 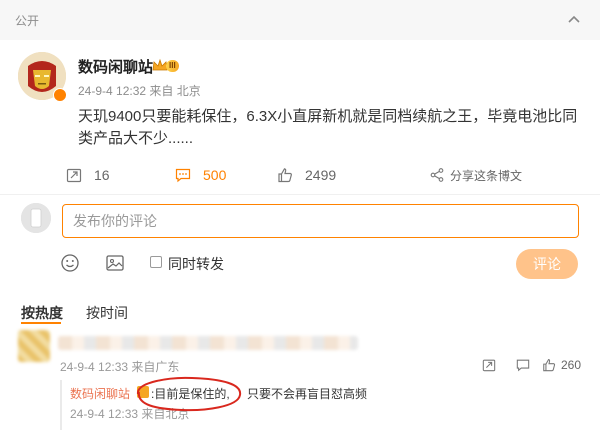 I want to click on chevron-up-icon, so click(x=574, y=20).